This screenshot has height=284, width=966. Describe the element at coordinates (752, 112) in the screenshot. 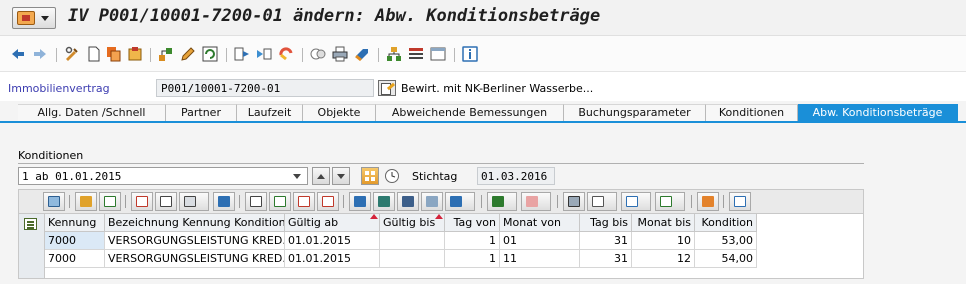

I see `tab-konditionen: Konditionen` at that location.